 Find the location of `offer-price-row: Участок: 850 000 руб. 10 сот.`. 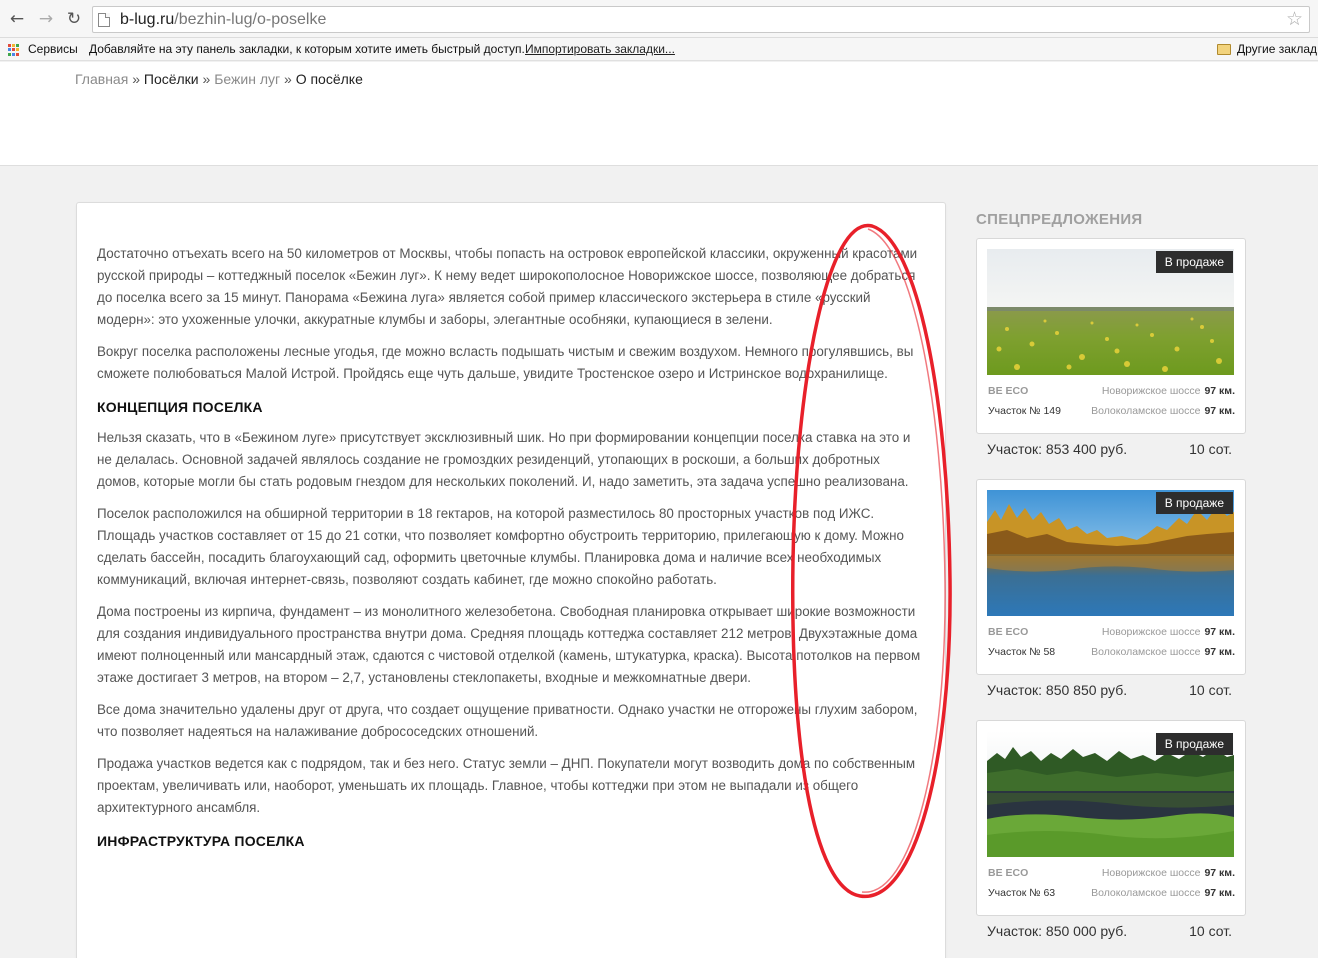

offer-price-row: Участок: 850 000 руб. 10 сот. is located at coordinates (1111, 931).